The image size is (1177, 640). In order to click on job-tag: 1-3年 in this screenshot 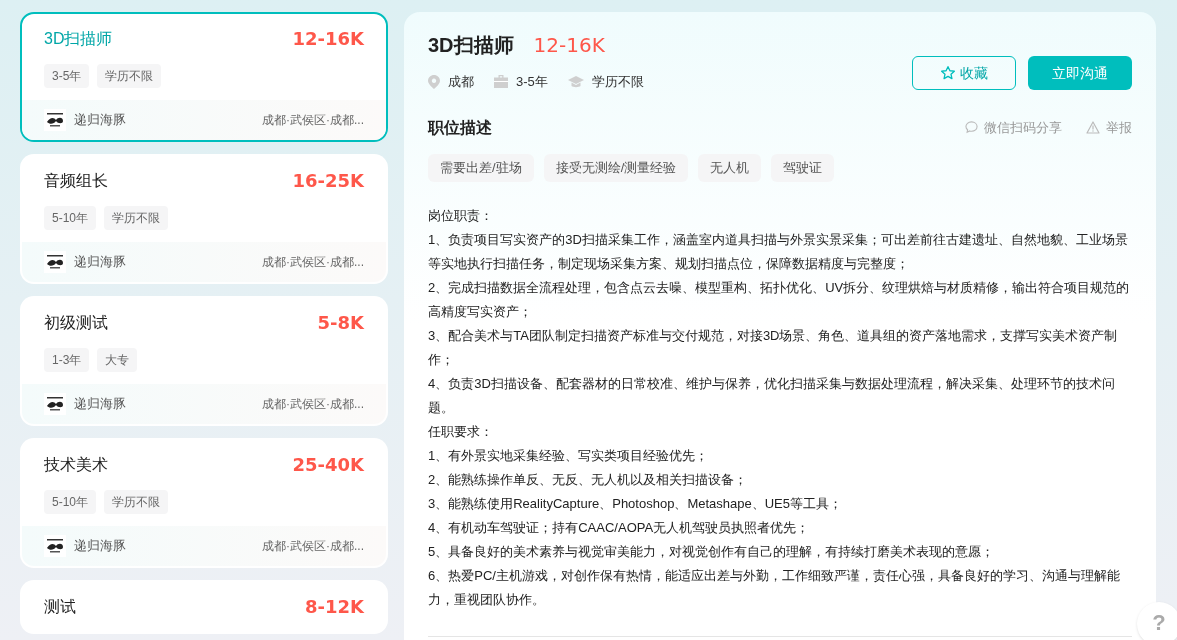, I will do `click(67, 360)`.